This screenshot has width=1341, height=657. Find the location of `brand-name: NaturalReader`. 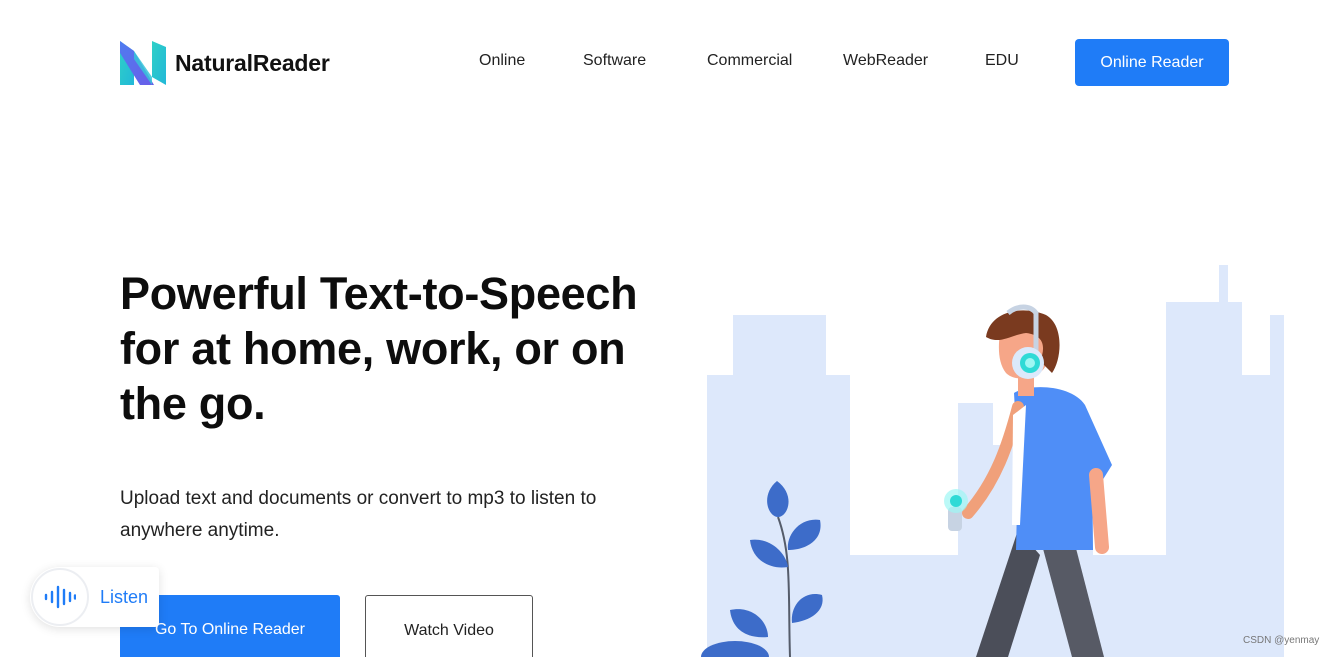

brand-name: NaturalReader is located at coordinates (252, 62).